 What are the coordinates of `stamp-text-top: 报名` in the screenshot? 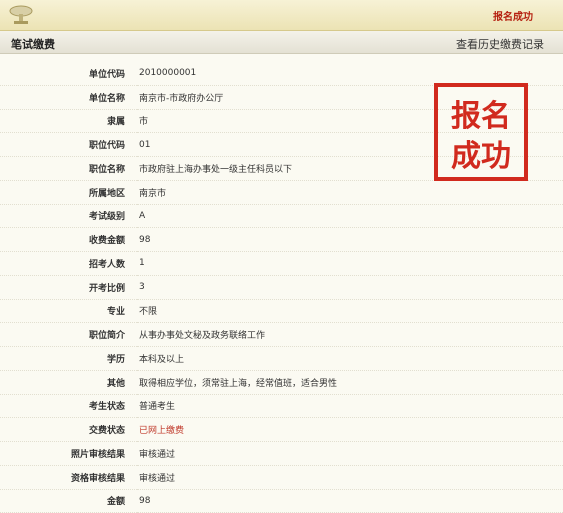 It's located at (481, 116).